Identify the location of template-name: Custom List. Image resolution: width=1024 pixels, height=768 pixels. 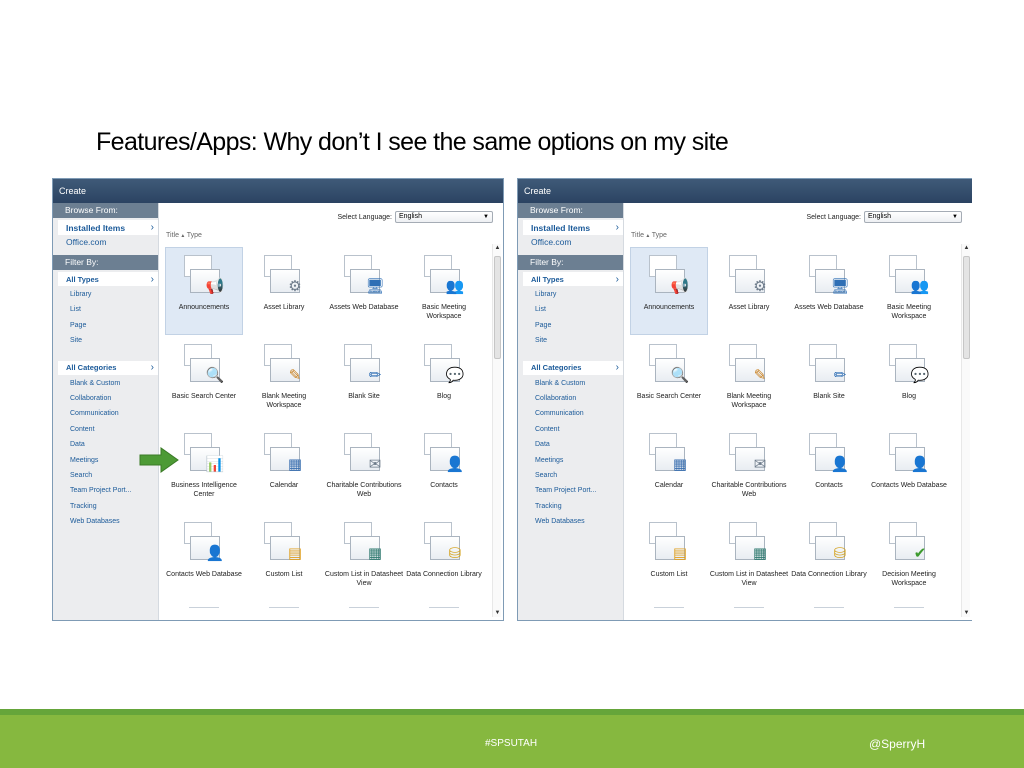
(669, 574).